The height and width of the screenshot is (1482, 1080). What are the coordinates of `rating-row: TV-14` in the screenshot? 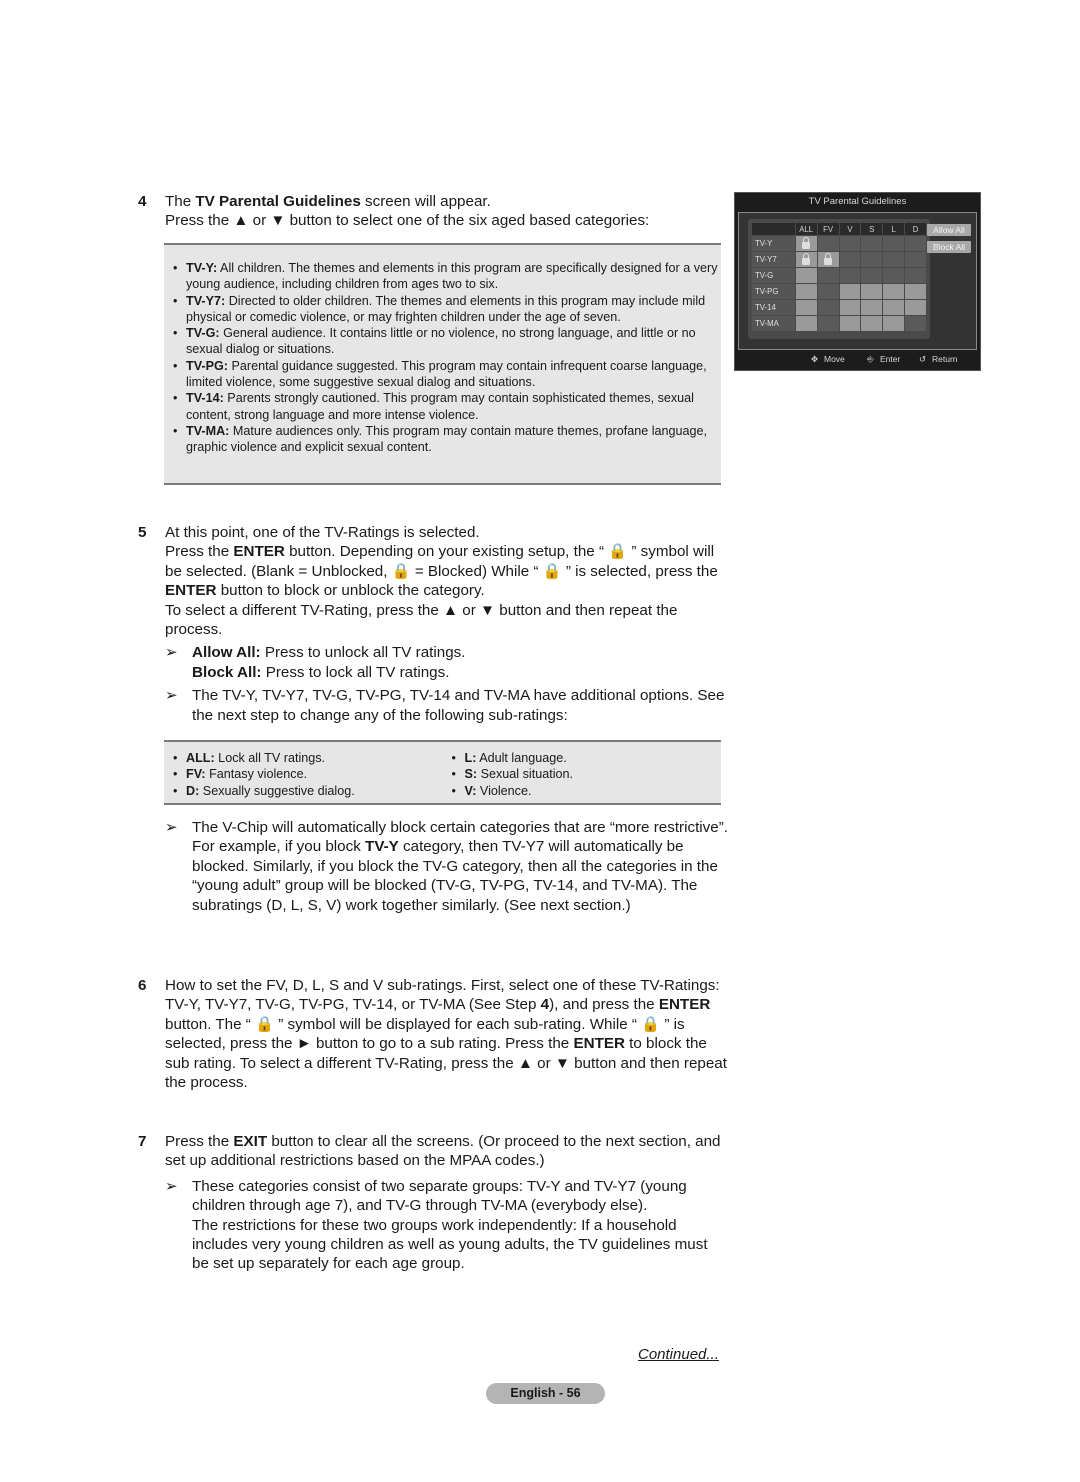 It's located at (839, 307).